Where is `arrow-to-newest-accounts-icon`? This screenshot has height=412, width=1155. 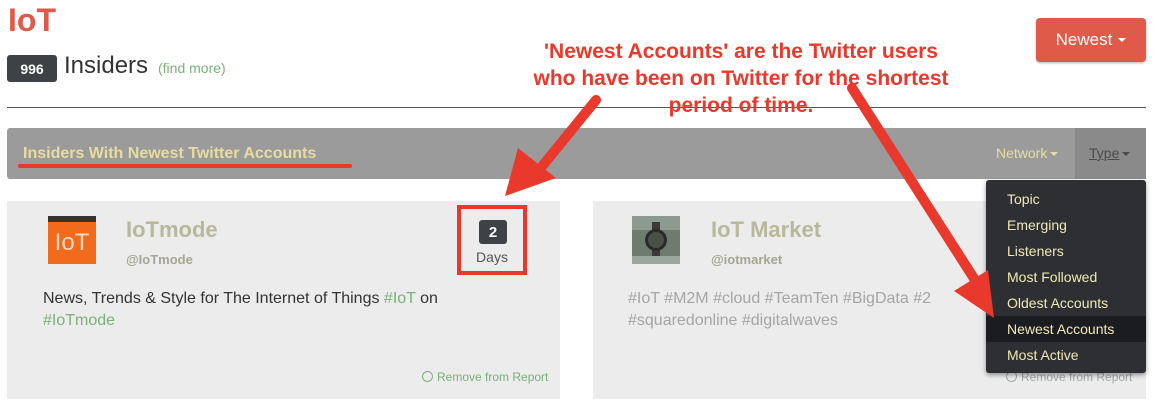
arrow-to-newest-accounts-icon is located at coordinates (920, 200).